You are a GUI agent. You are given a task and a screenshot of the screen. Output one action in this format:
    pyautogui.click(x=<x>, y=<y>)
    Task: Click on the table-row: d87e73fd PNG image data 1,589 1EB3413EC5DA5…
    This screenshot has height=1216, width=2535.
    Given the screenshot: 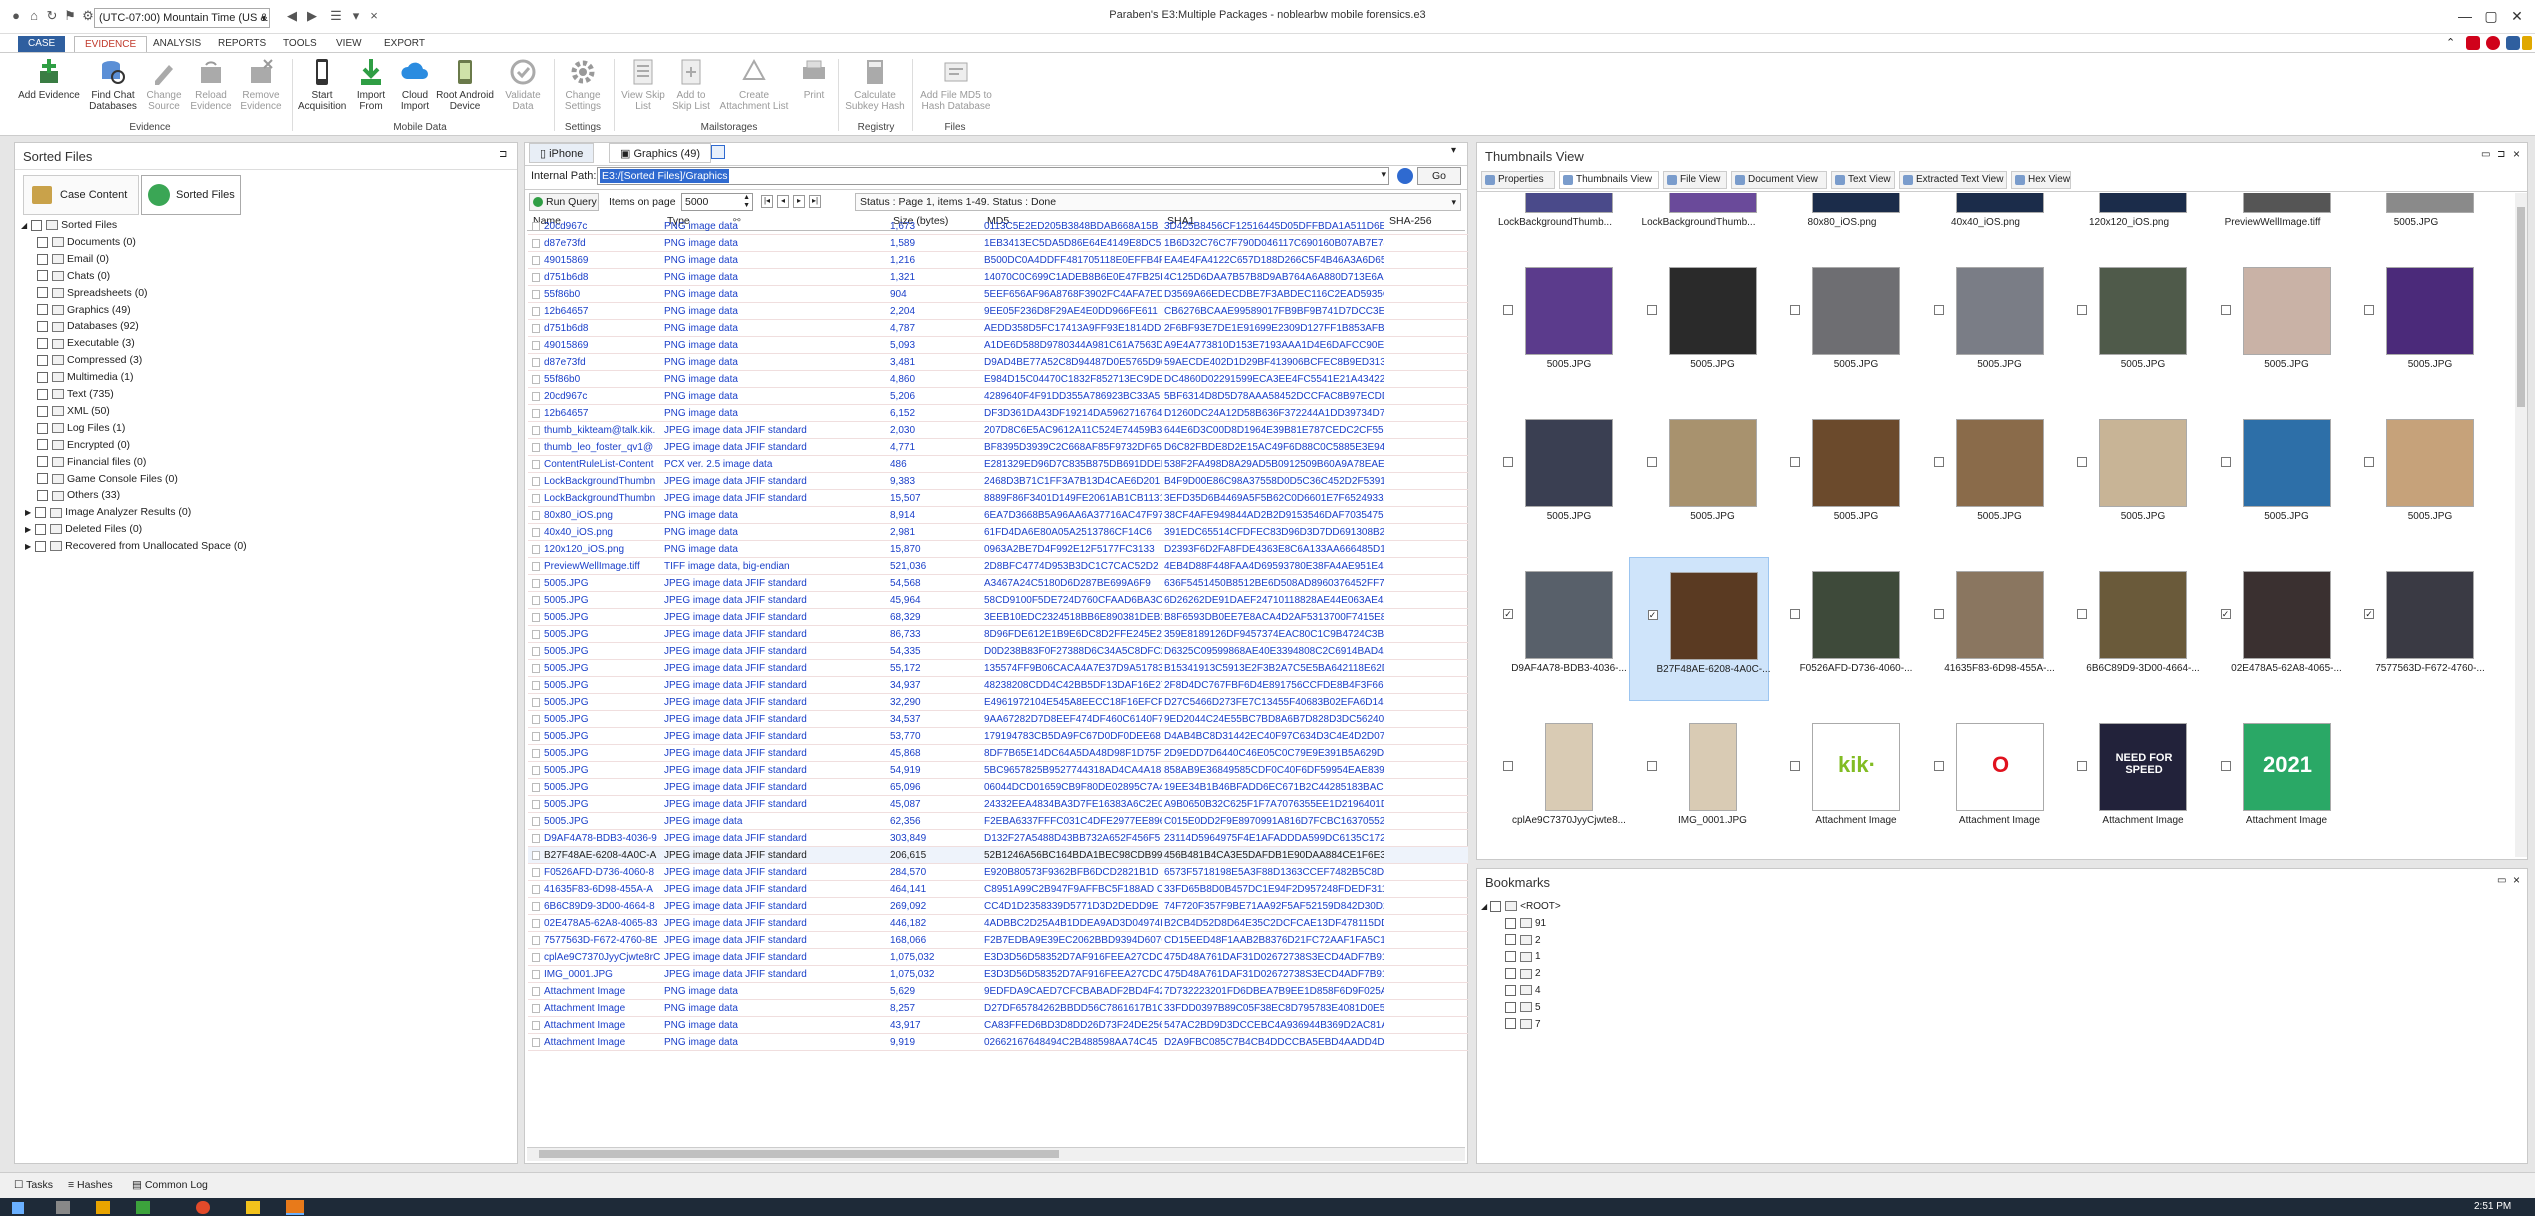 What is the action you would take?
    pyautogui.click(x=998, y=243)
    